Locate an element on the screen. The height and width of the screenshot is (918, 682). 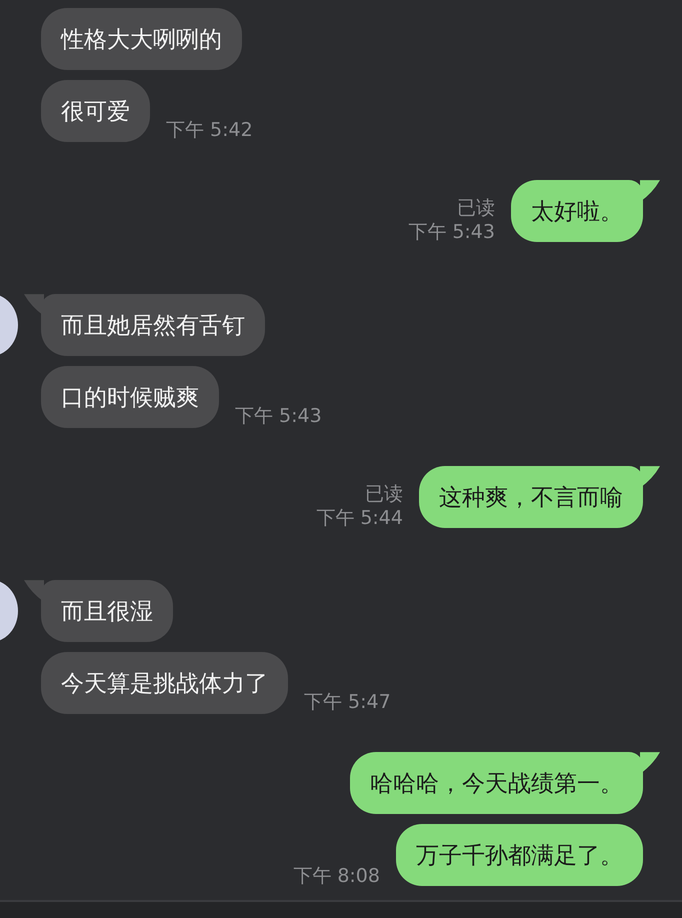
message-bubble: 万子千孙都满足了。 is located at coordinates (519, 855).